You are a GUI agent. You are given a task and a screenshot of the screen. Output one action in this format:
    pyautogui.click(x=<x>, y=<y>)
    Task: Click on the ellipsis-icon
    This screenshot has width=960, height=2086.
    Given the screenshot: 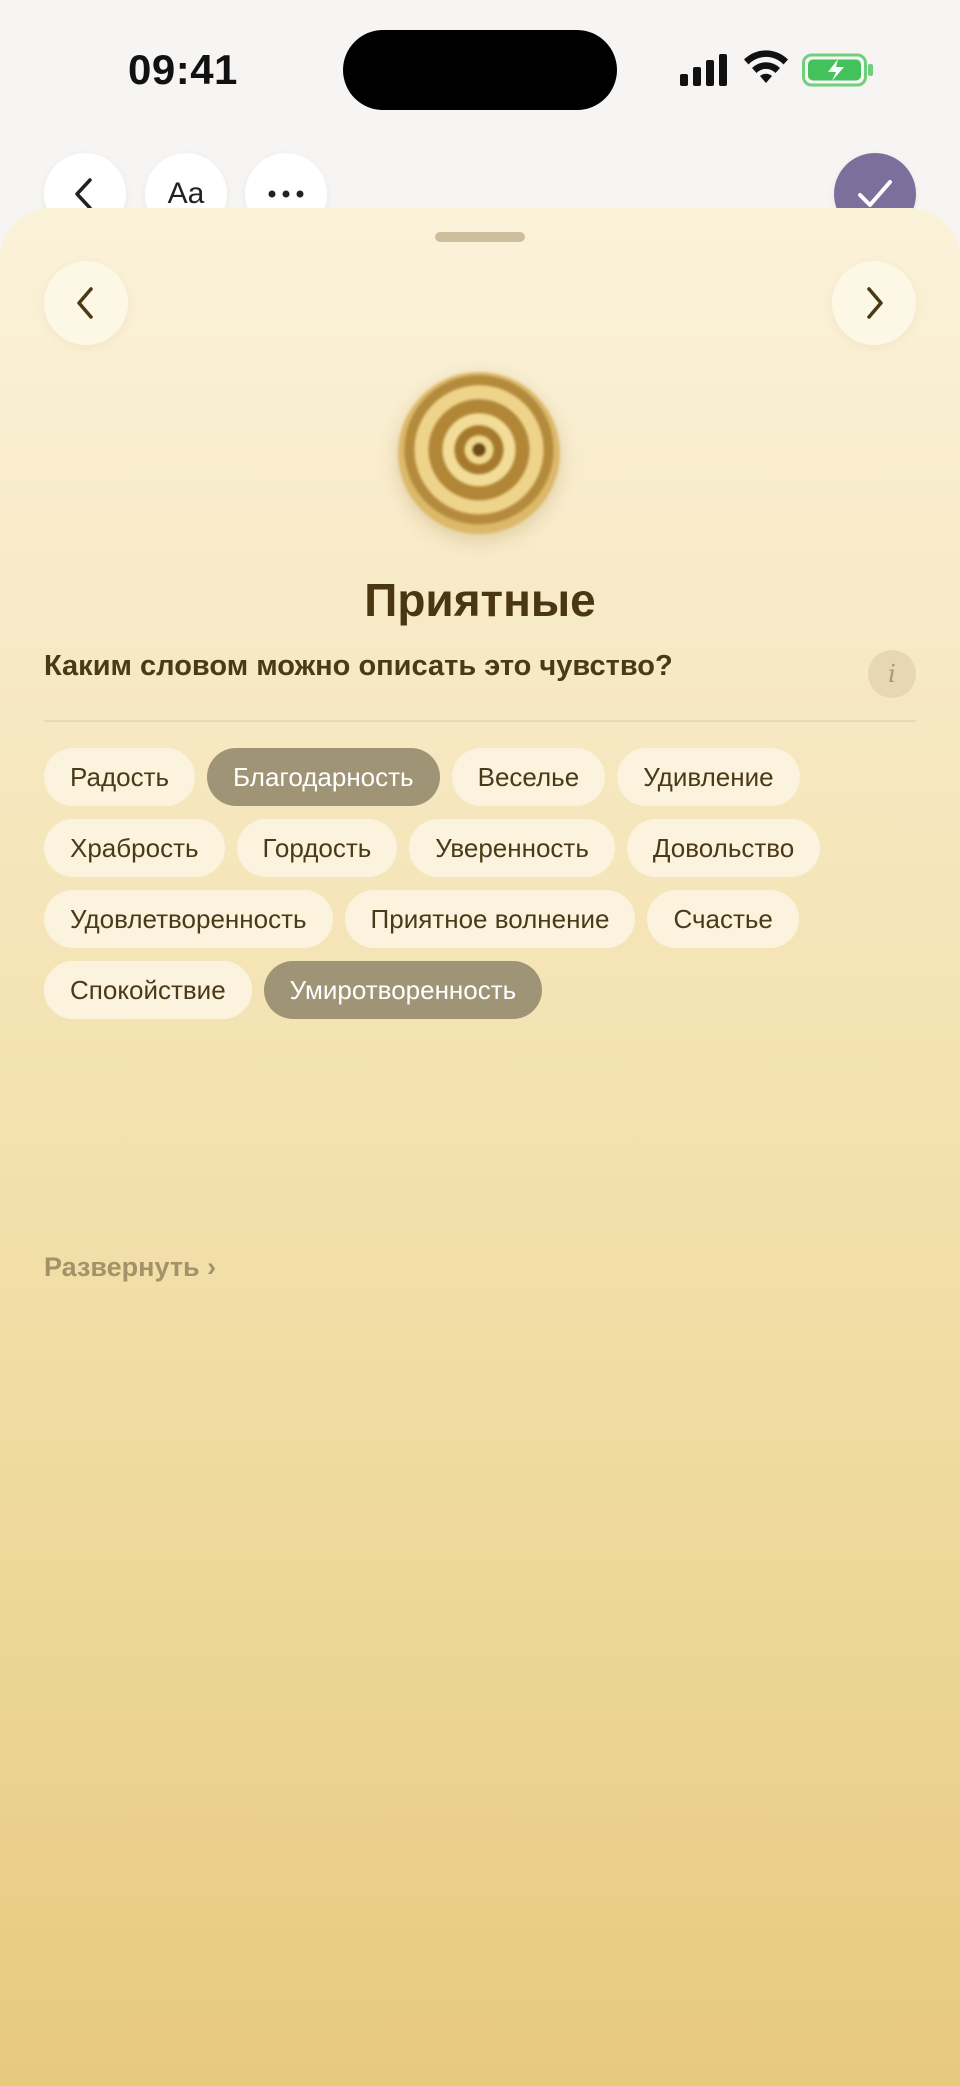 What is the action you would take?
    pyautogui.click(x=286, y=194)
    